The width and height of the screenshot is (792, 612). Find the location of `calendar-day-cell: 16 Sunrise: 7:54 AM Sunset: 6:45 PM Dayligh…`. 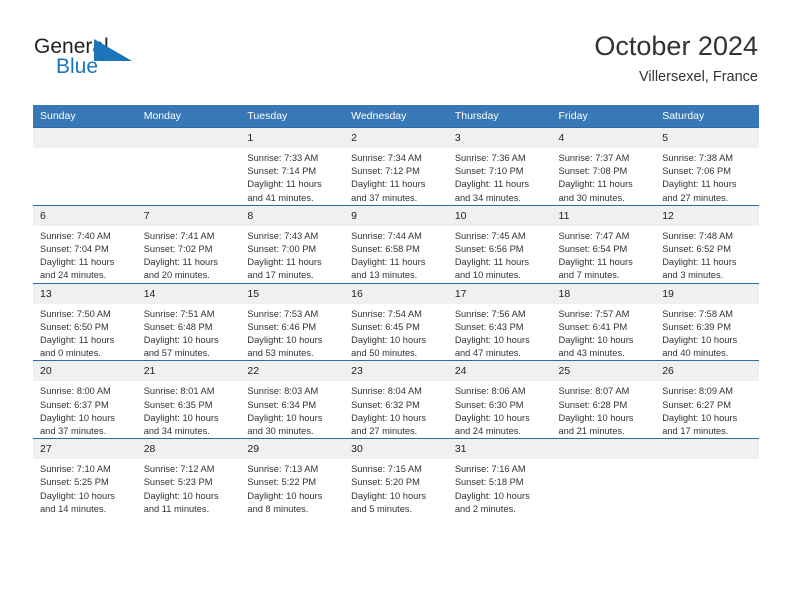

calendar-day-cell: 16 Sunrise: 7:54 AM Sunset: 6:45 PM Dayligh… is located at coordinates (396, 321).